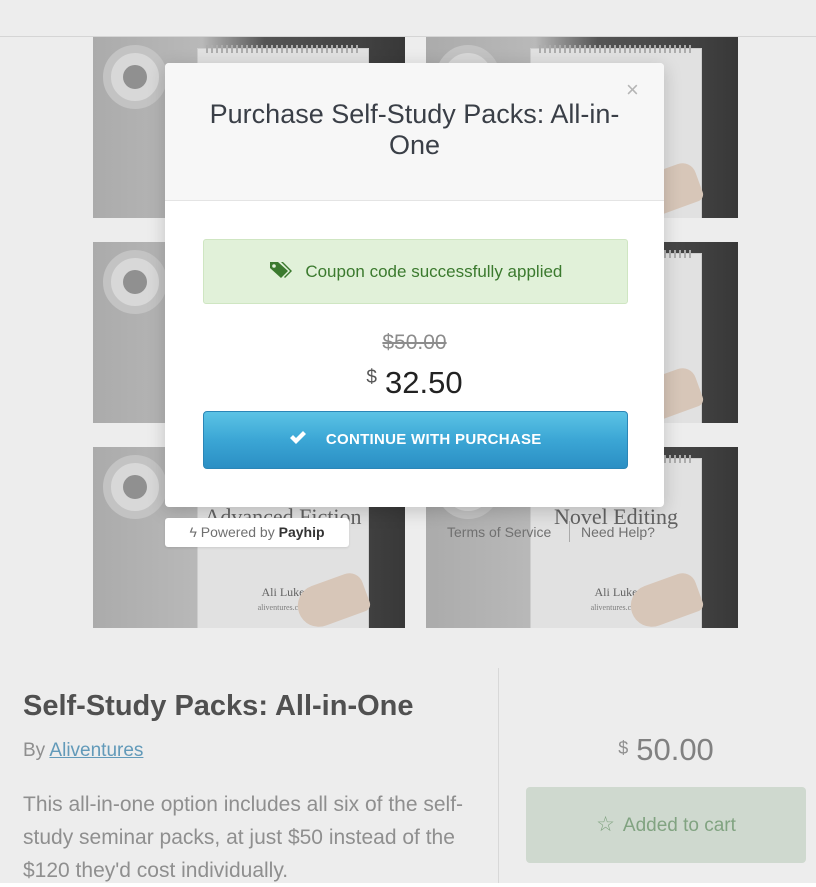 This screenshot has width=816, height=887. I want to click on continue-with-purchase-button: CONTINUE WITH PURCHASE, so click(415, 440).